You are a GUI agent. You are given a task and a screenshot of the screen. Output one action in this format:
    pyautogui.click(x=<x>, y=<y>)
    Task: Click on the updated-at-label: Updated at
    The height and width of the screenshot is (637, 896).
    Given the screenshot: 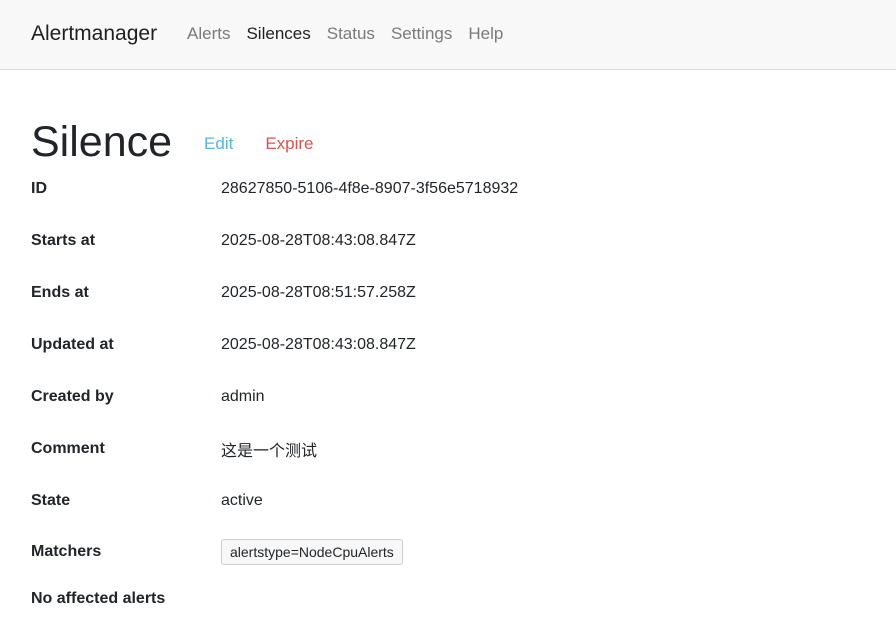 What is the action you would take?
    pyautogui.click(x=72, y=344)
    